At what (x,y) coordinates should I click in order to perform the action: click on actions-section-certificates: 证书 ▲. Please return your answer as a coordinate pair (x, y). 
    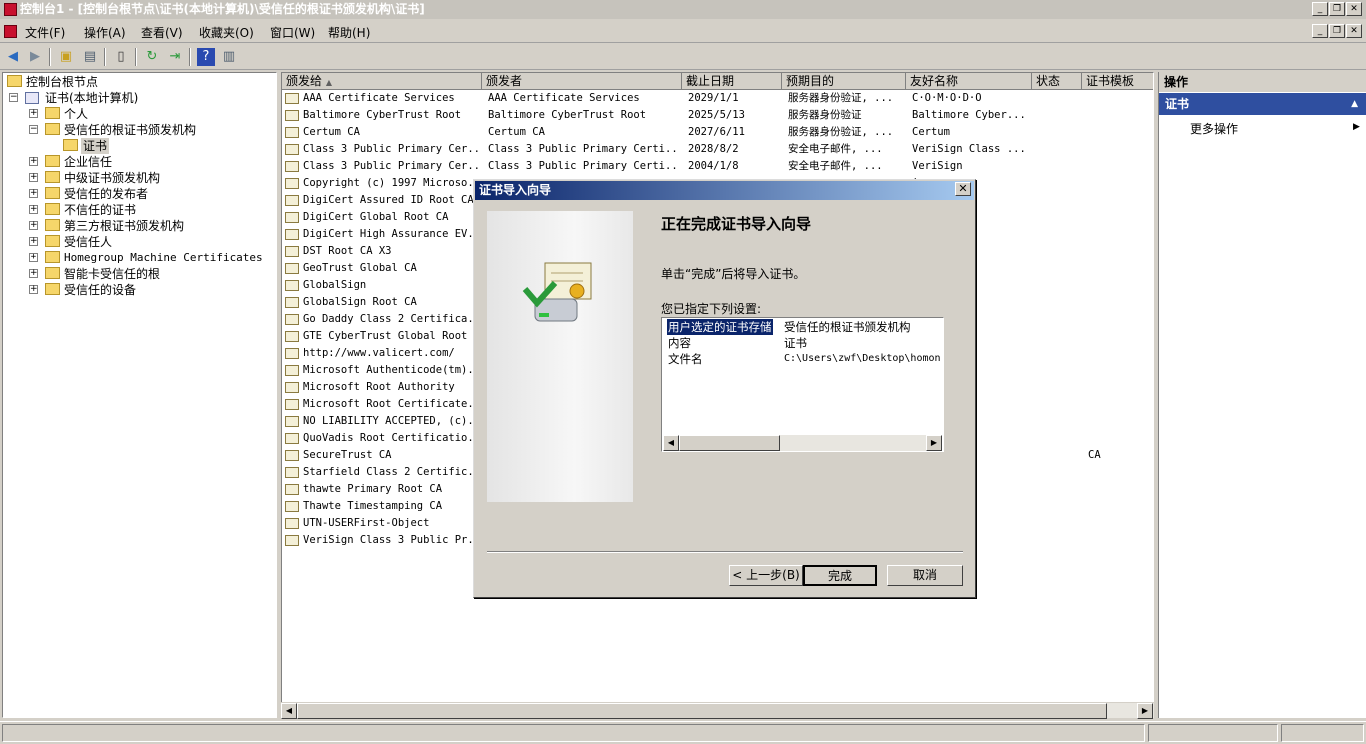
    Looking at the image, I should click on (1262, 104).